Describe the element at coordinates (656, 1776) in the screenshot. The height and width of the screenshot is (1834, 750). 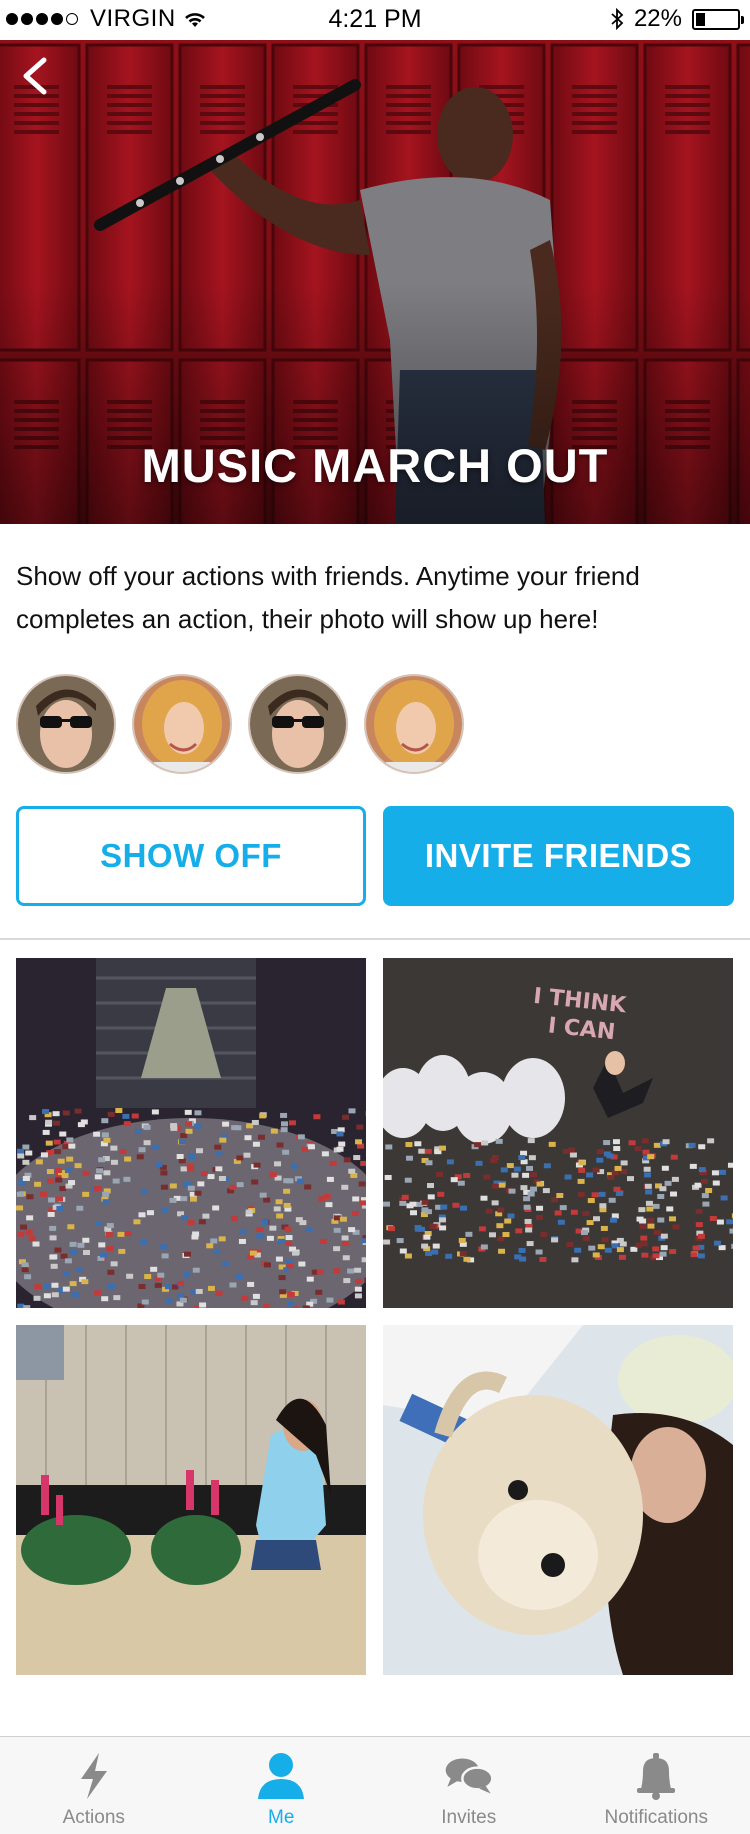
I see `bell-icon` at that location.